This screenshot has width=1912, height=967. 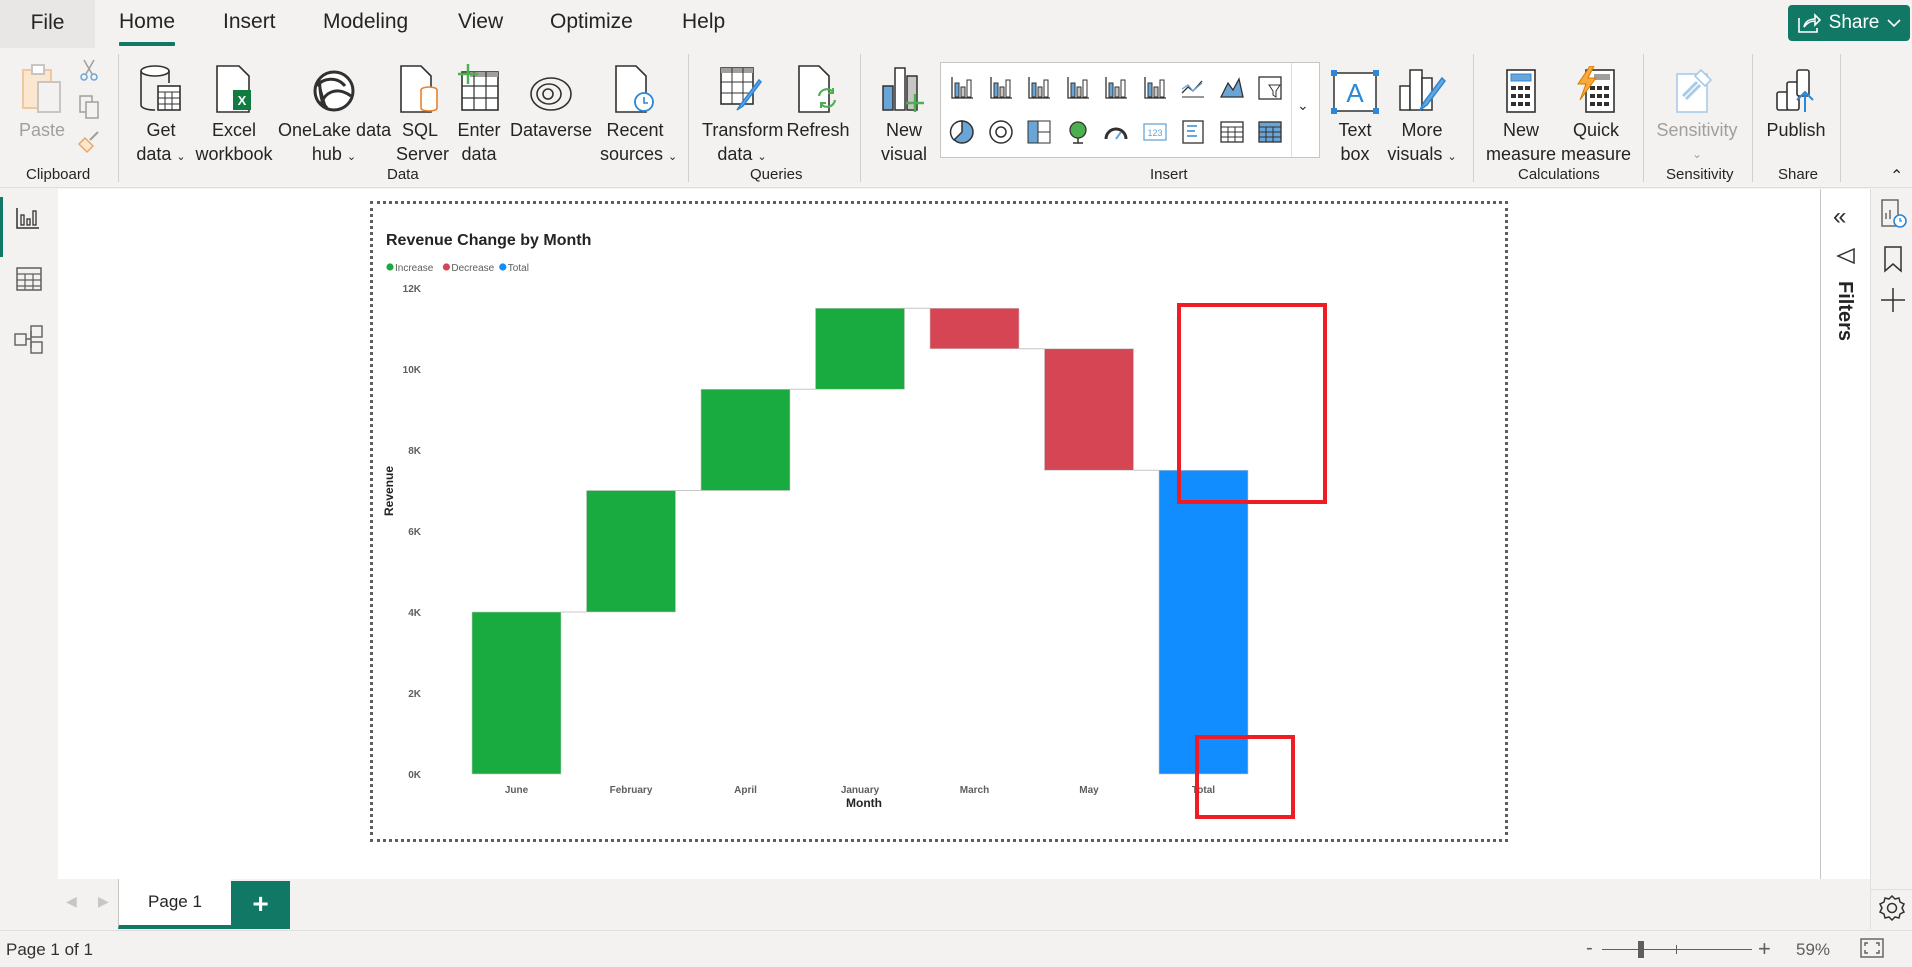 I want to click on x-tick-label: January, so click(x=860, y=790).